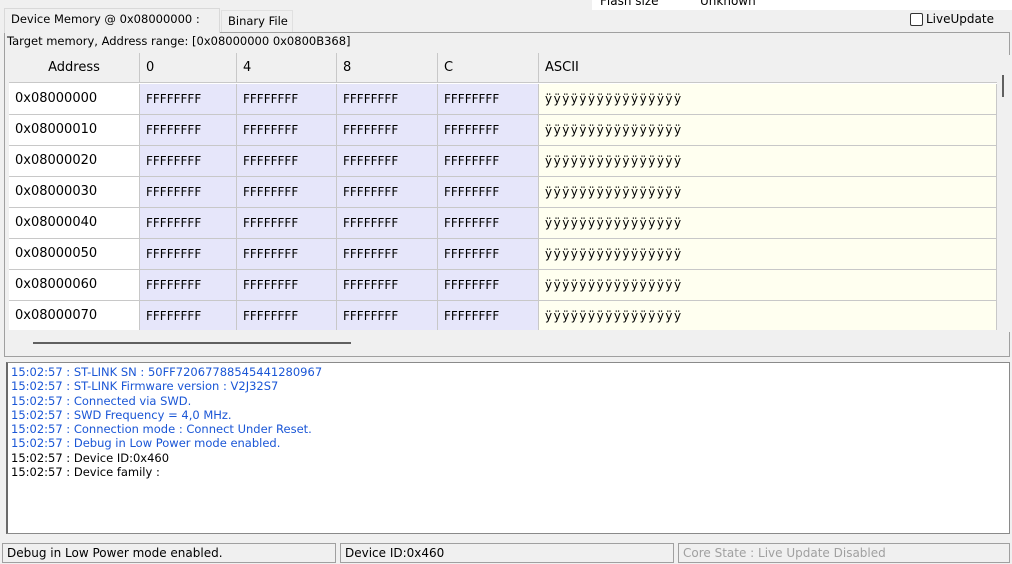 The image size is (1012, 564). I want to click on live-update-checkbox, so click(916, 19).